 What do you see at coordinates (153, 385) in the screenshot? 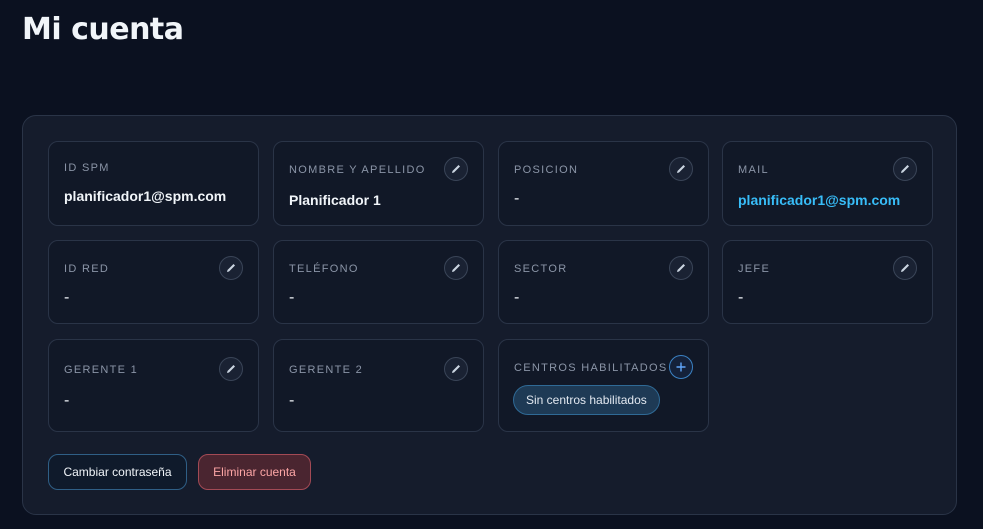
I see `field-card-gerente-1: GERENTE 1 -` at bounding box center [153, 385].